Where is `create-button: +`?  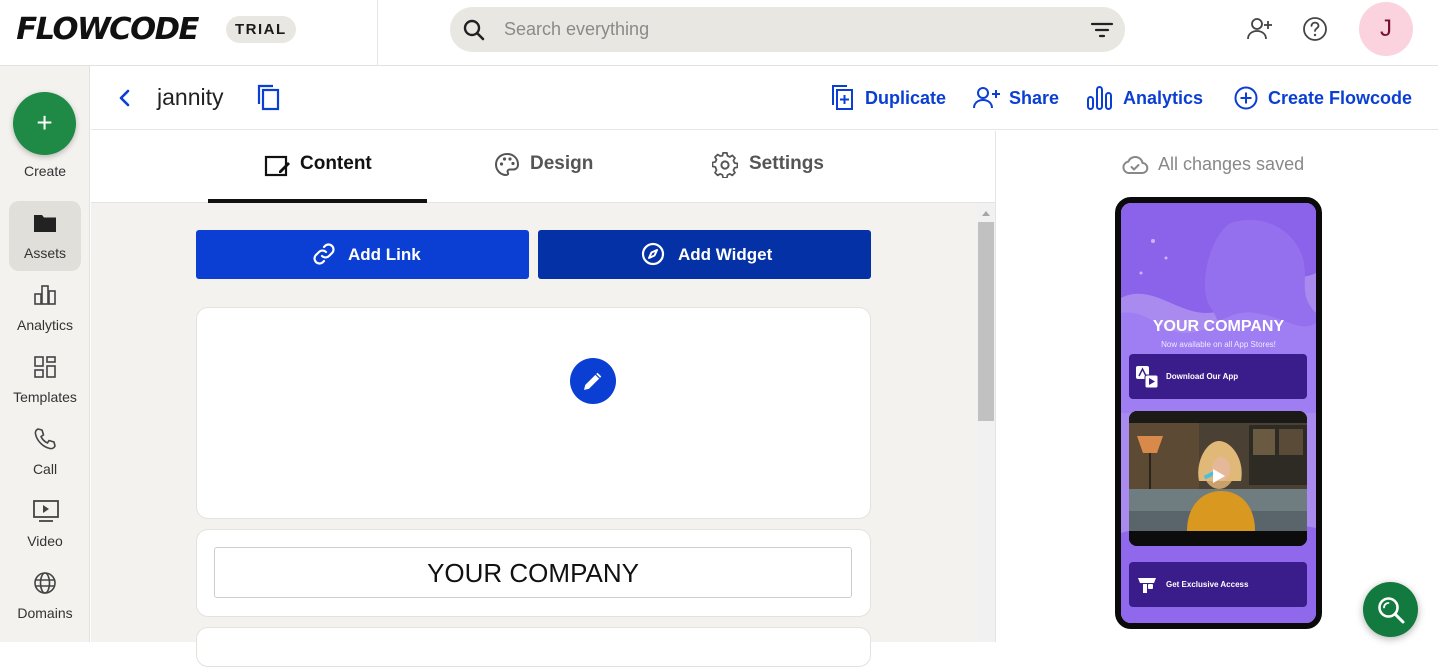 create-button: + is located at coordinates (44, 123).